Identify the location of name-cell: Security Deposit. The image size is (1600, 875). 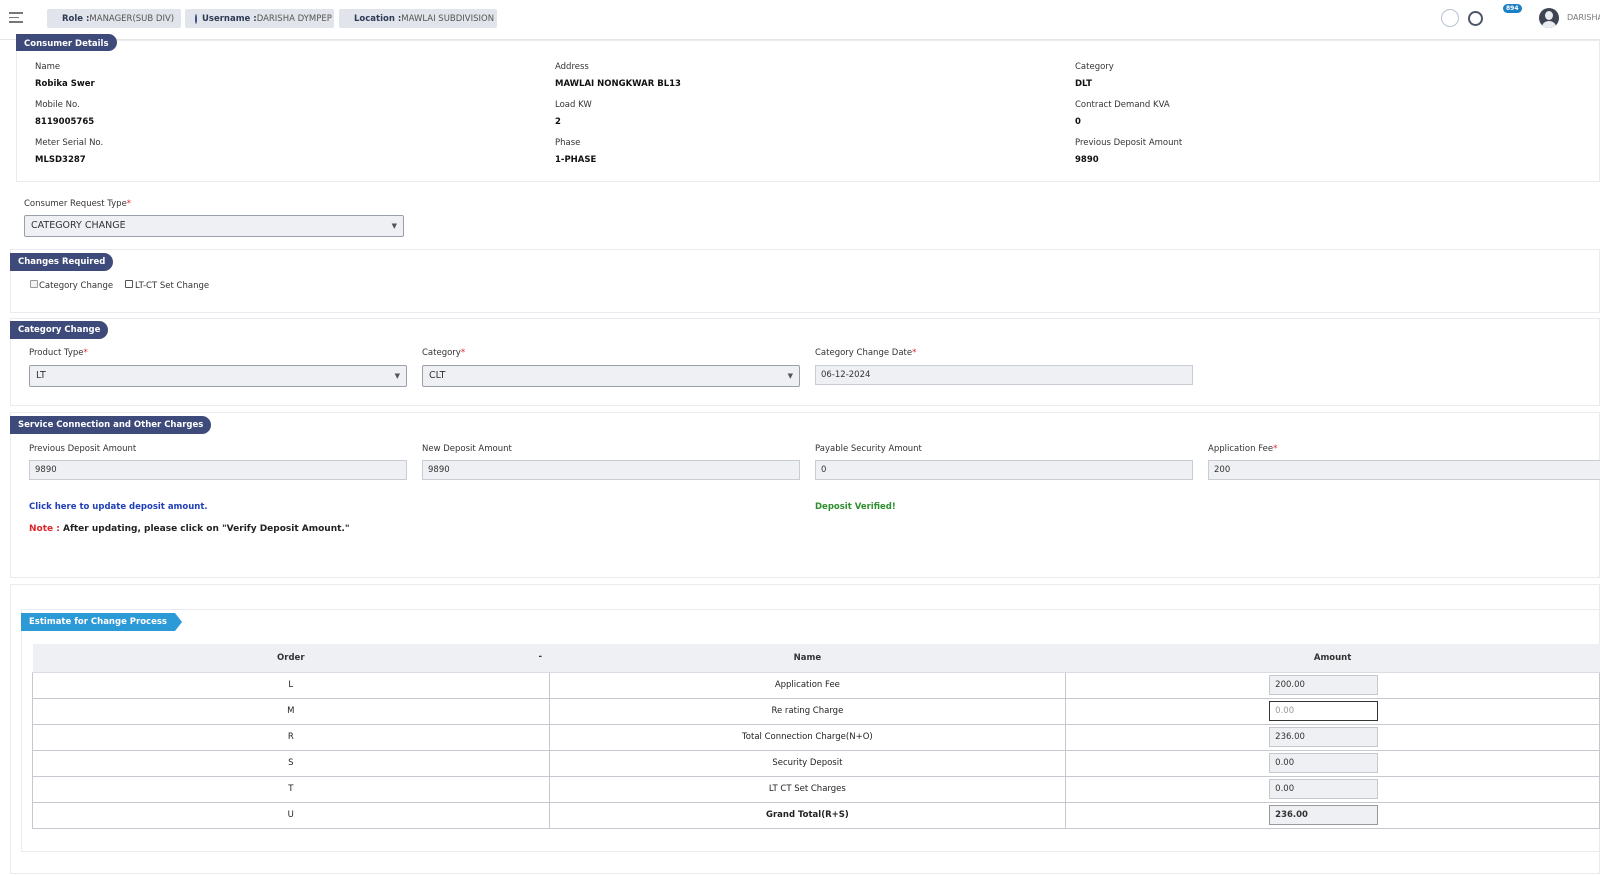
(807, 763).